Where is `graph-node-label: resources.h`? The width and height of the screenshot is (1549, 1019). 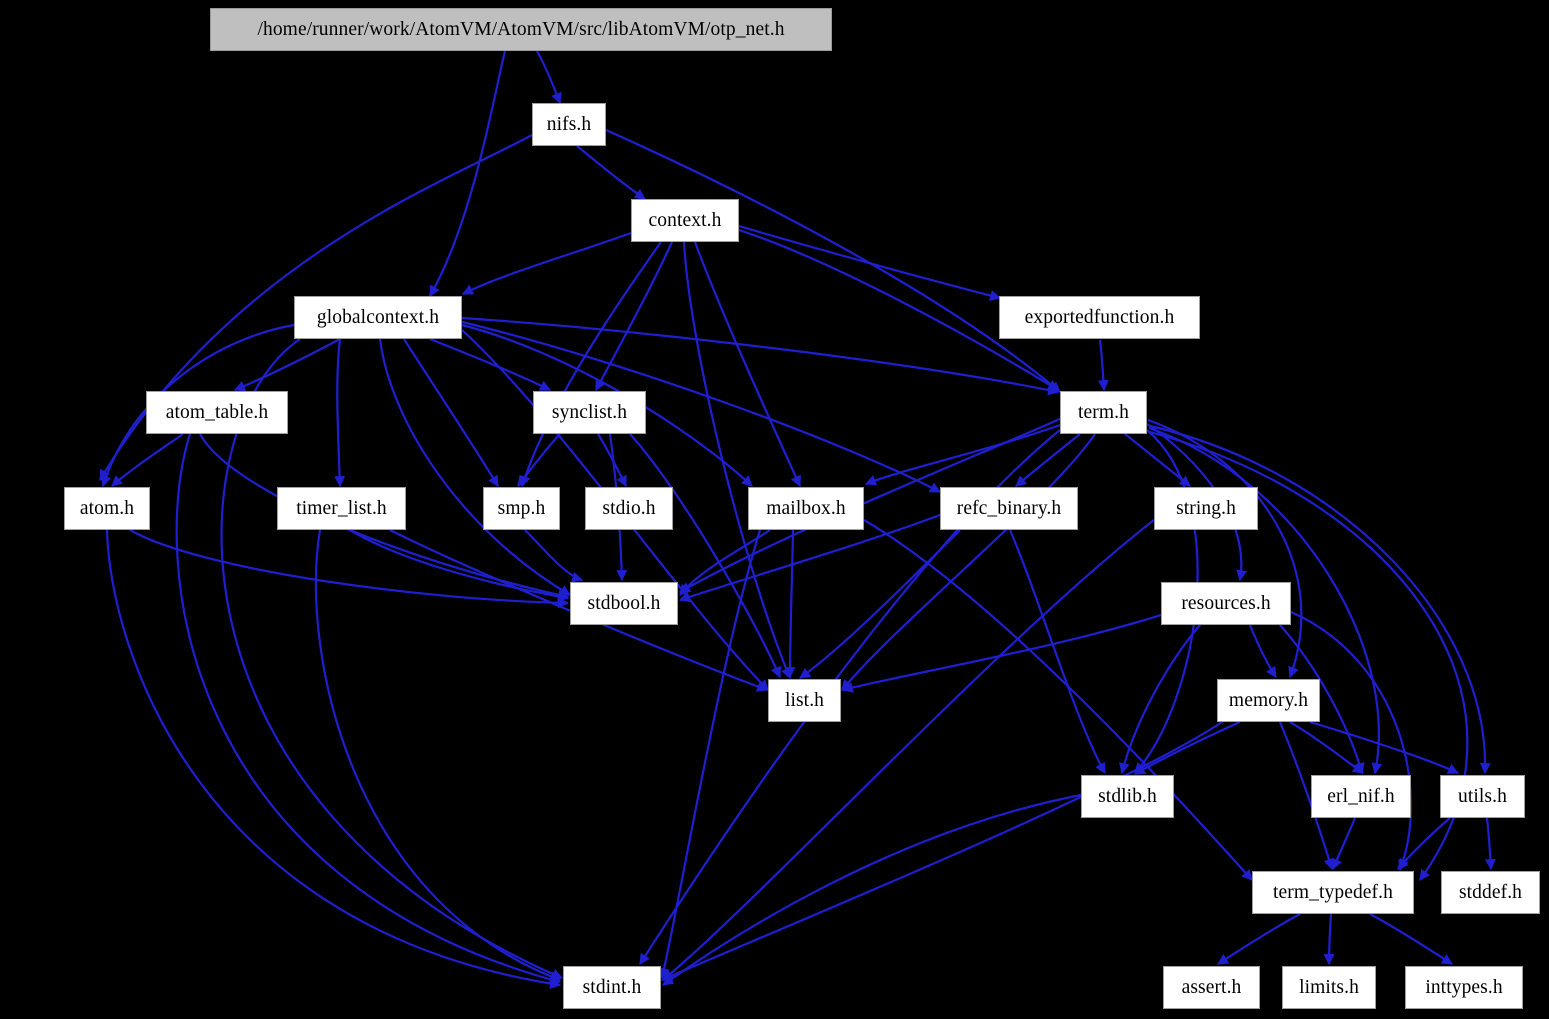
graph-node-label: resources.h is located at coordinates (1226, 603).